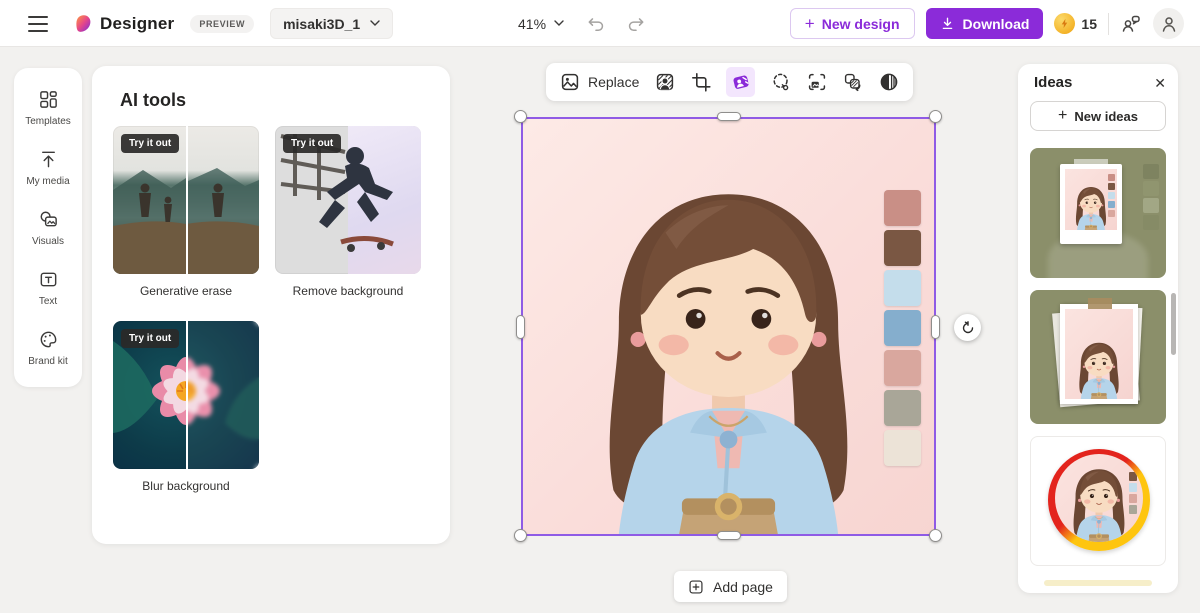  I want to click on crop-tool-button, so click(700, 82).